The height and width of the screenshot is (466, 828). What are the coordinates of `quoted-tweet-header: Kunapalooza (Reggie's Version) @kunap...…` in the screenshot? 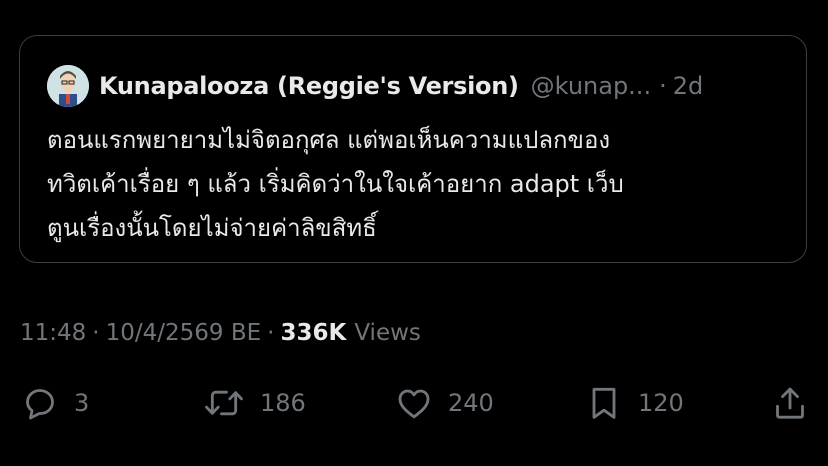 It's located at (375, 86).